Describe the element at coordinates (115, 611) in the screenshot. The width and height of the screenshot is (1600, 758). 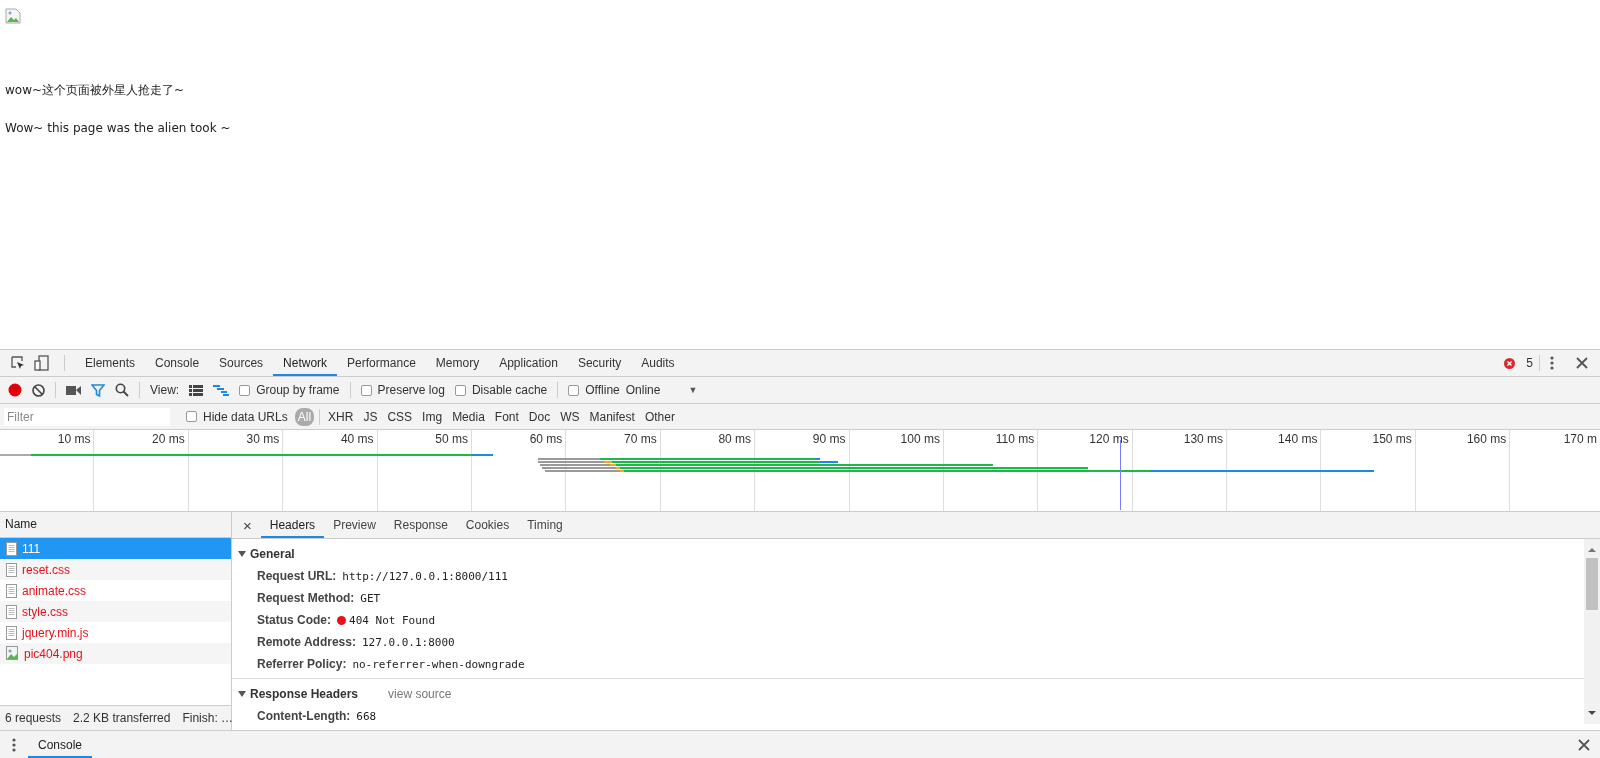
I see `request-row: style.css` at that location.